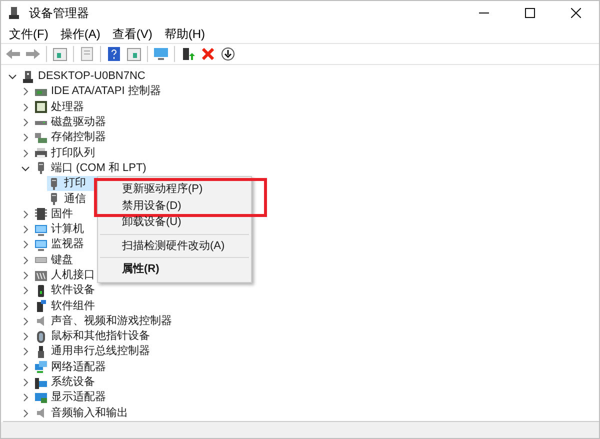  What do you see at coordinates (59, 13) in the screenshot?
I see `window-title: 设备管理器` at bounding box center [59, 13].